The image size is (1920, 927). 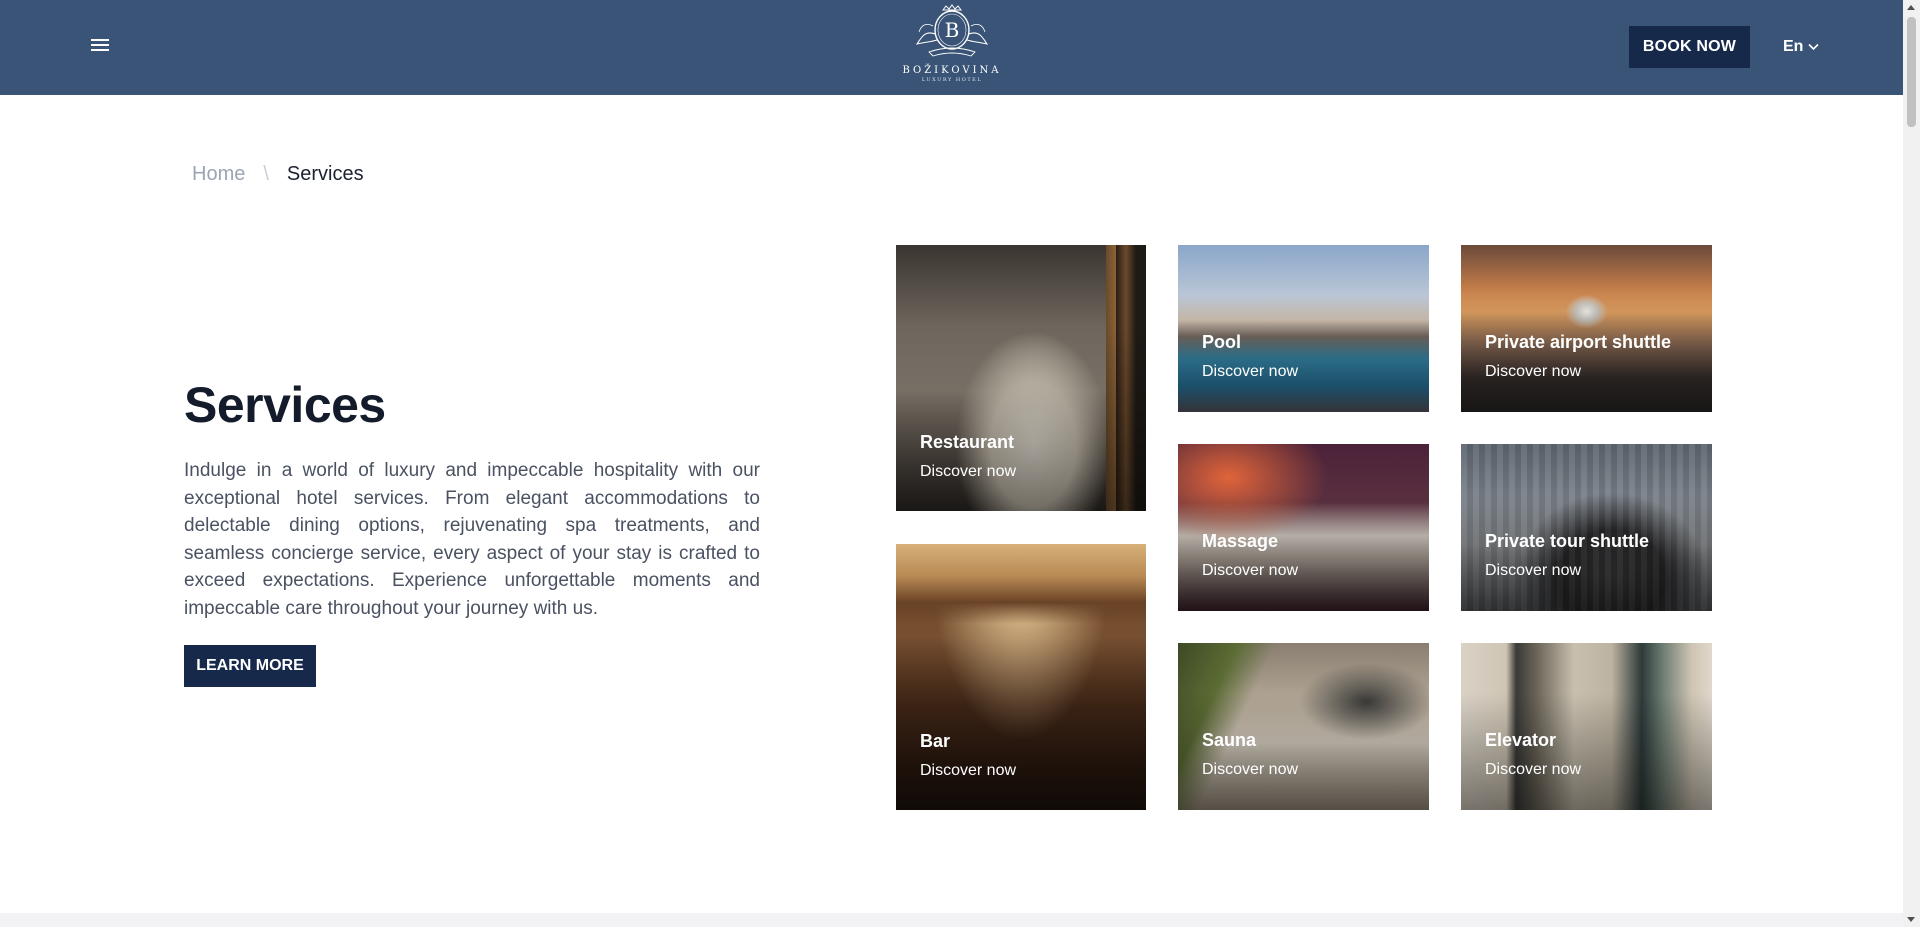 I want to click on service-card-bar: Bar Discover now, so click(x=1021, y=677).